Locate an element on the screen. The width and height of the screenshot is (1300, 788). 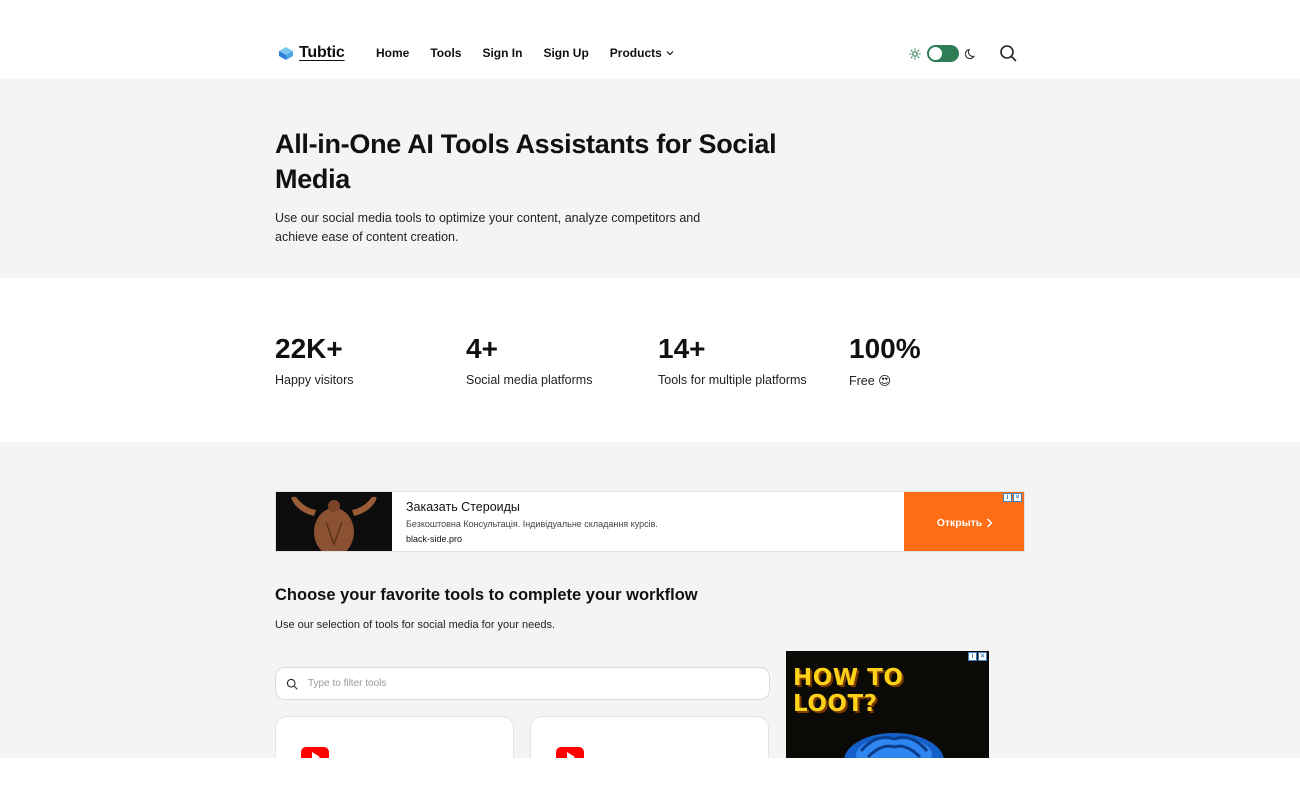
side-ad: HOW TO LOOT? i × is located at coordinates (887, 704).